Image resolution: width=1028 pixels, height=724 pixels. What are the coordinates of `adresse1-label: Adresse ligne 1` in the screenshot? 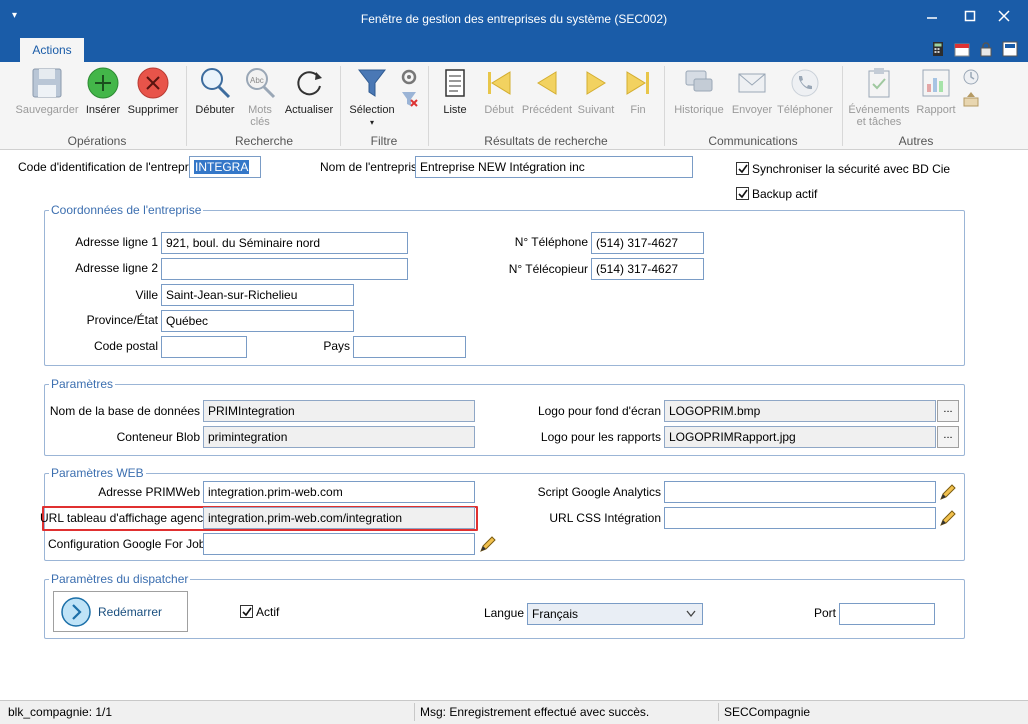 It's located at (116, 242).